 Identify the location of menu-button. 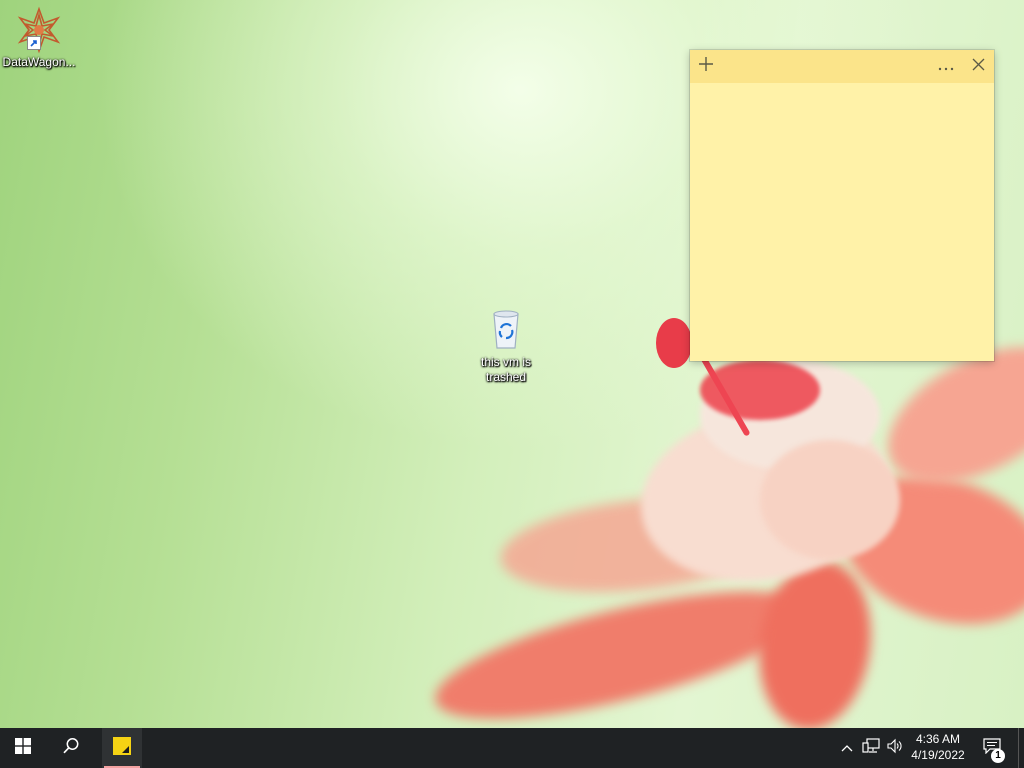
(946, 66).